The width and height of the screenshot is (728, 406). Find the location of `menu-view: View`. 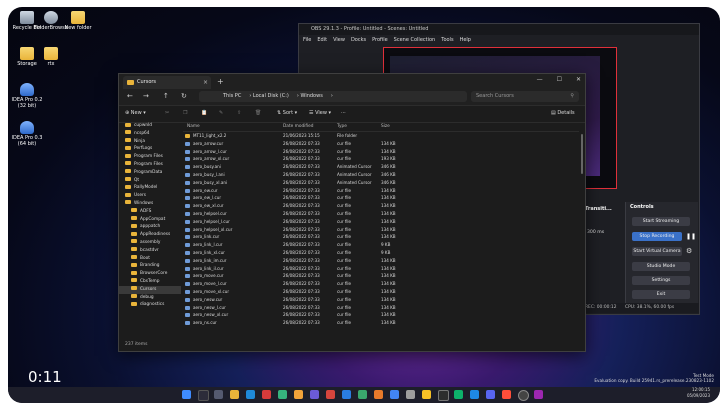

menu-view: View is located at coordinates (339, 40).